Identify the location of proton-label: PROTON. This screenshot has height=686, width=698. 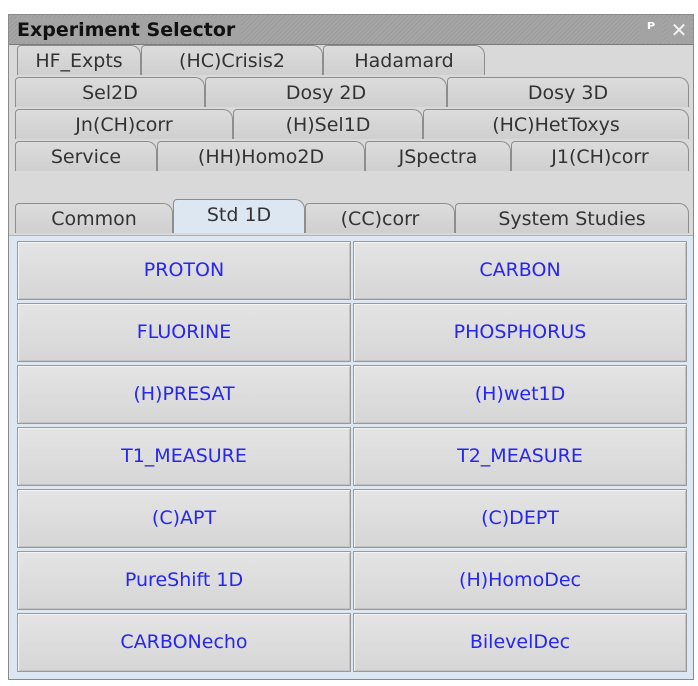
(184, 270).